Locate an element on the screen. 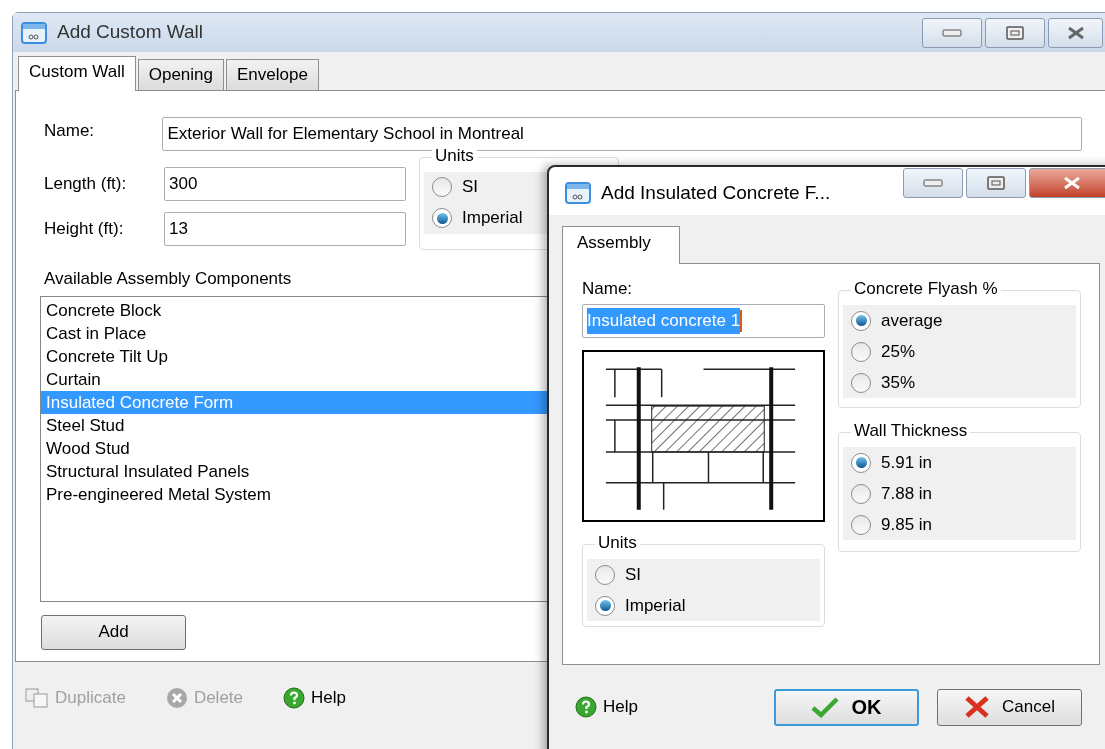  field-label: Length (ft): is located at coordinates (86, 183).